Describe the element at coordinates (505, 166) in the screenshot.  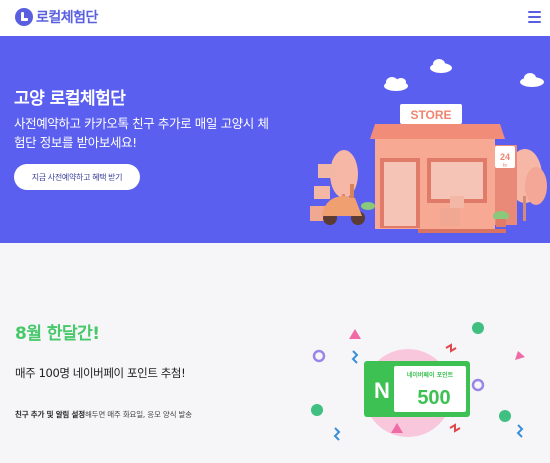
I see `store-hr-text: hr` at that location.